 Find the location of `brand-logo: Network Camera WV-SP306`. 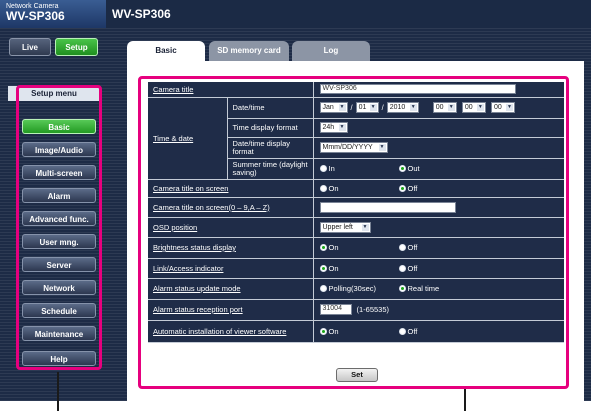

brand-logo: Network Camera WV-SP306 is located at coordinates (53, 14).